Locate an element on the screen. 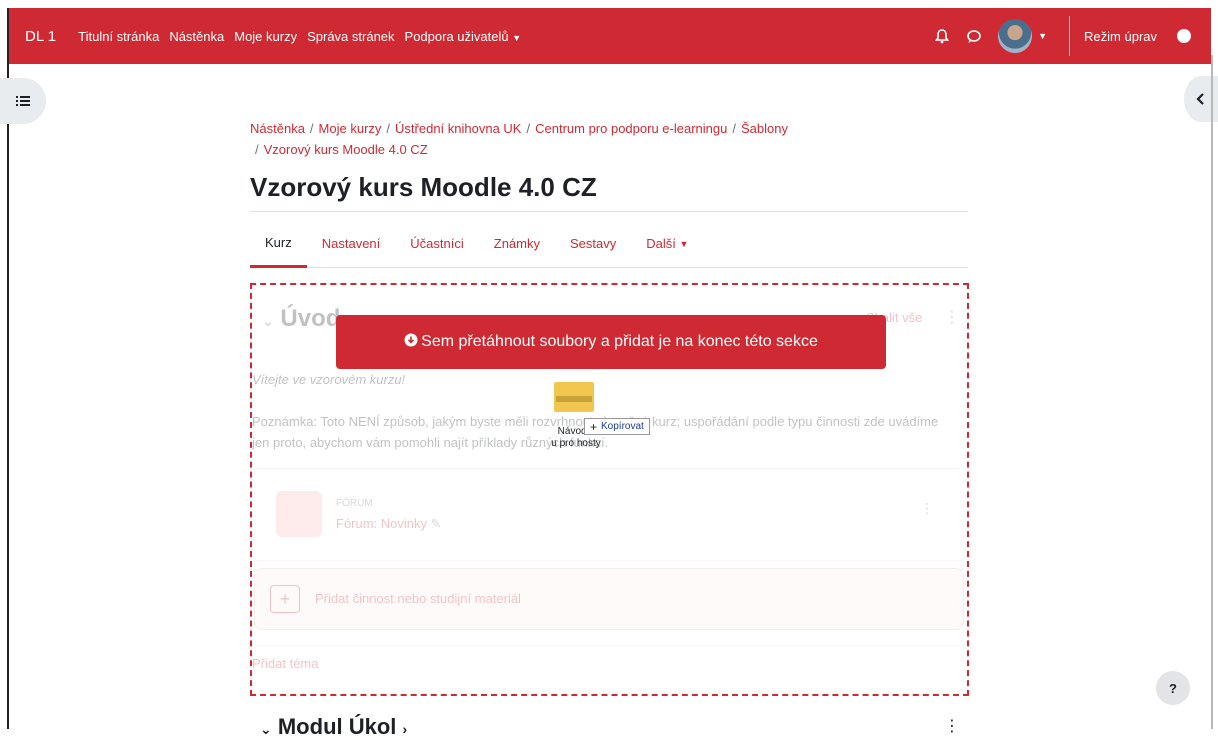 The image size is (1218, 740). tab-more: Další ▼ is located at coordinates (667, 243).